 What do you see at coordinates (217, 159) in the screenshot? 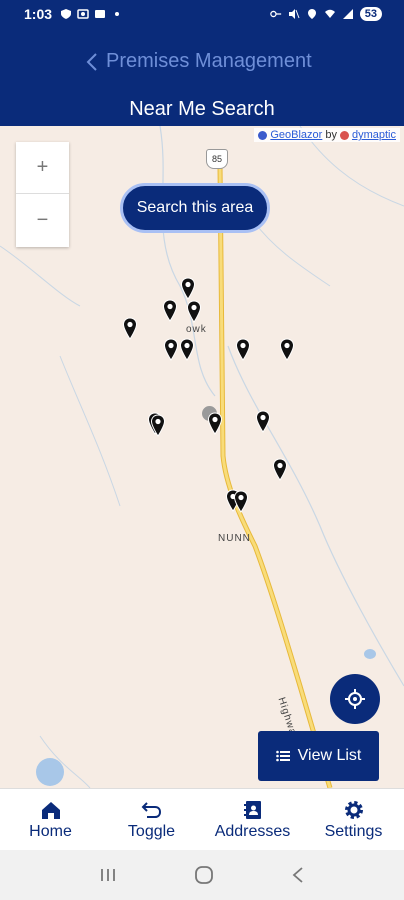
I see `highway-shield: 85` at bounding box center [217, 159].